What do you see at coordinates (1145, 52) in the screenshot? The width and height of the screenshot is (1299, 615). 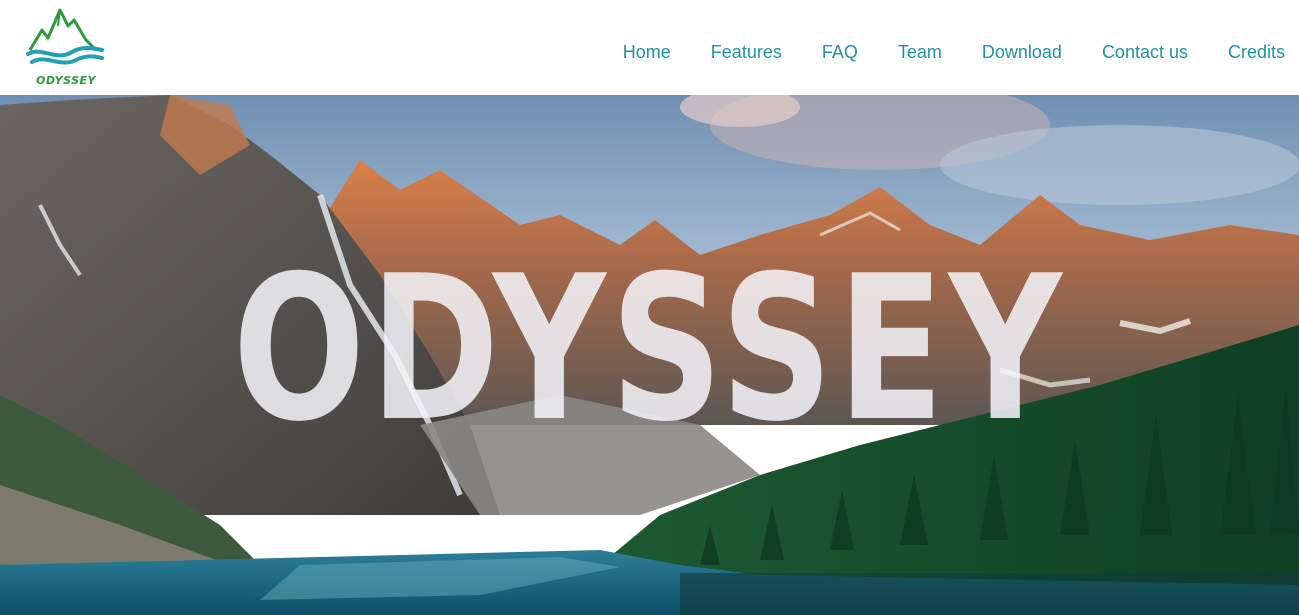 I see `nav-contact-link: Contact us` at bounding box center [1145, 52].